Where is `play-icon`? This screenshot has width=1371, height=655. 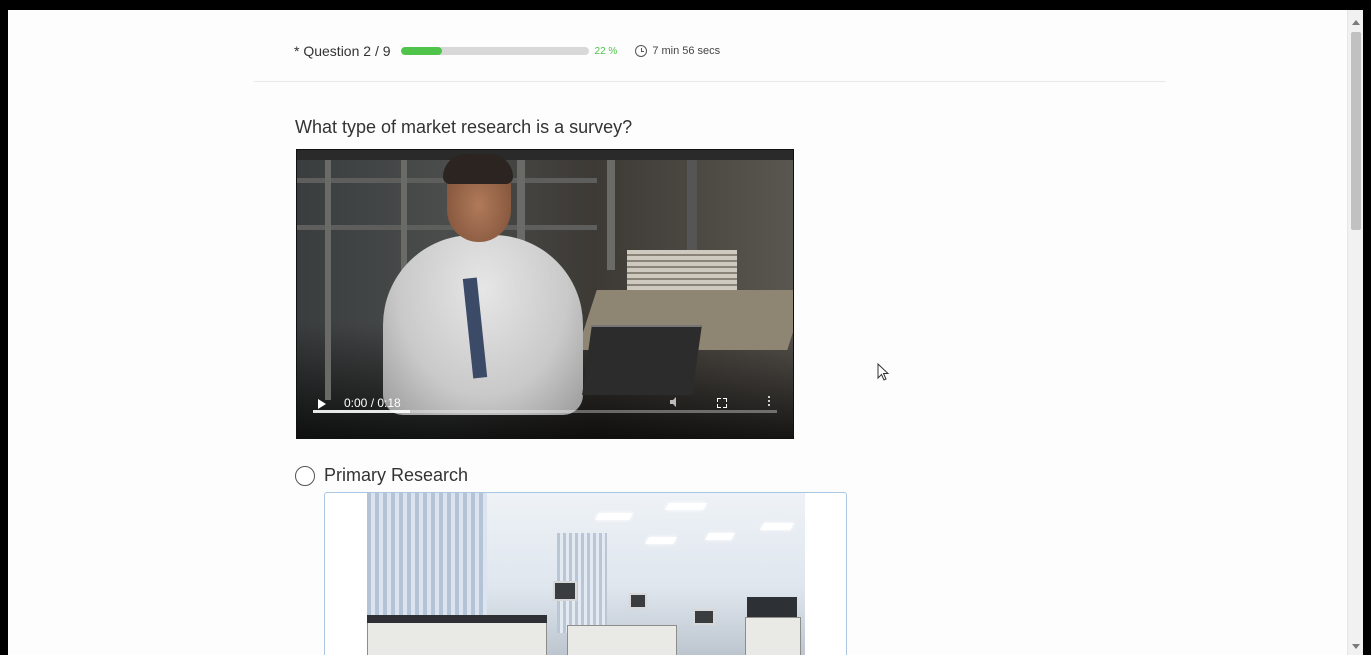 play-icon is located at coordinates (322, 404).